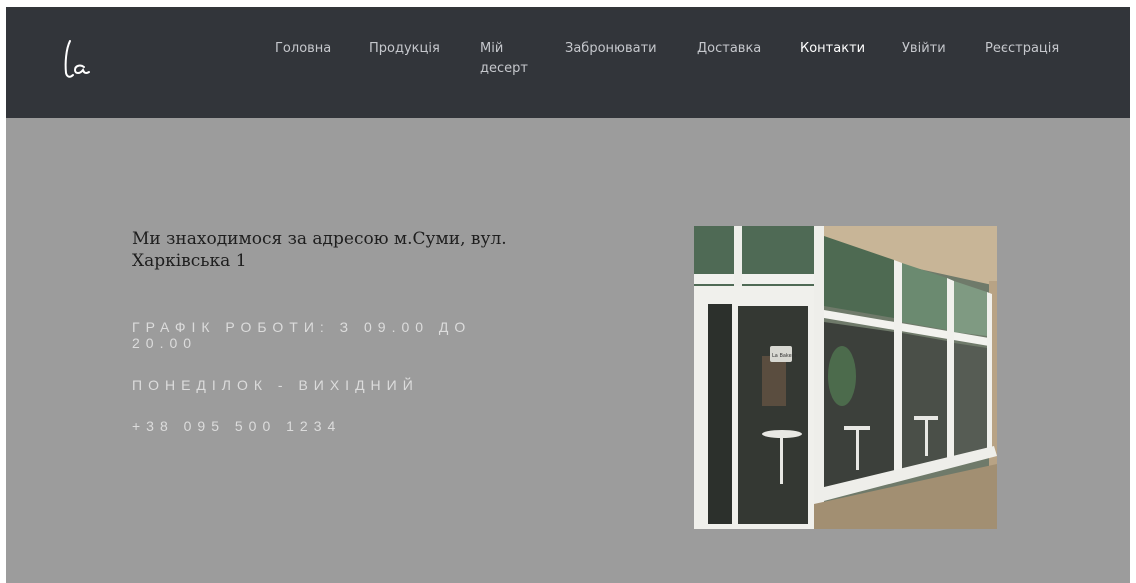 The image size is (1136, 583). I want to click on nav-item-delivery: Доставка, so click(729, 49).